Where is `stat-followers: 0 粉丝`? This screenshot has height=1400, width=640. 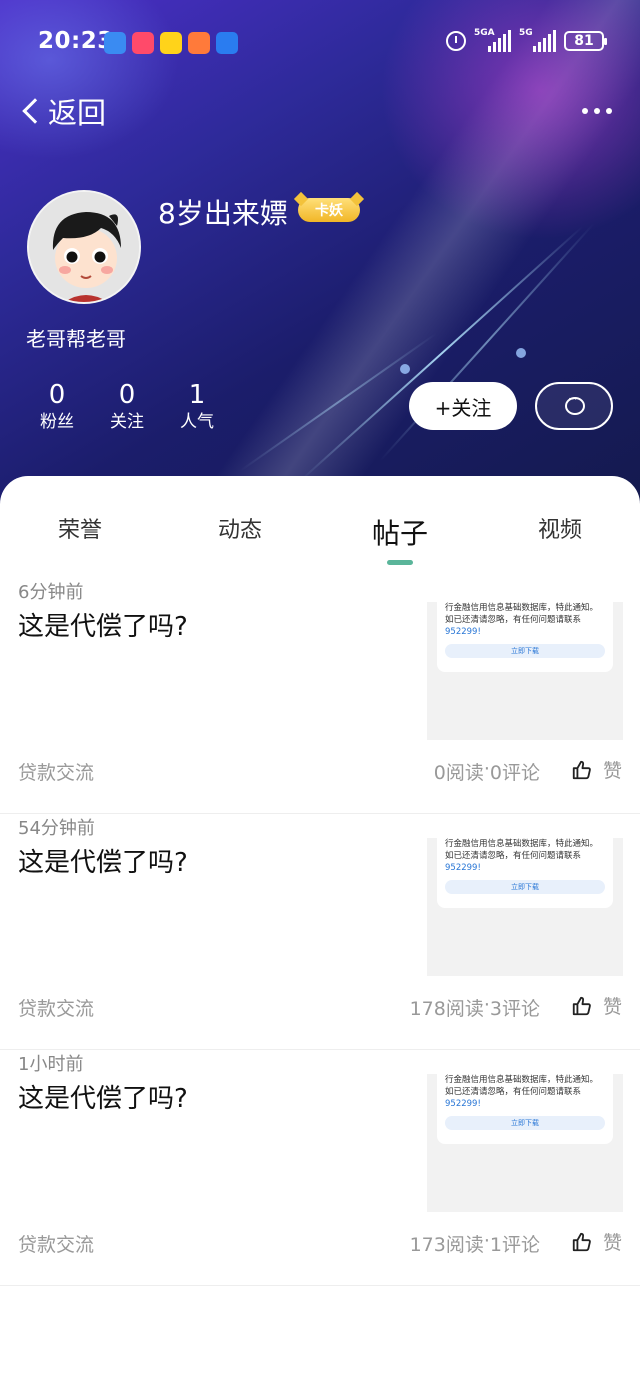 stat-followers: 0 粉丝 is located at coordinates (57, 407).